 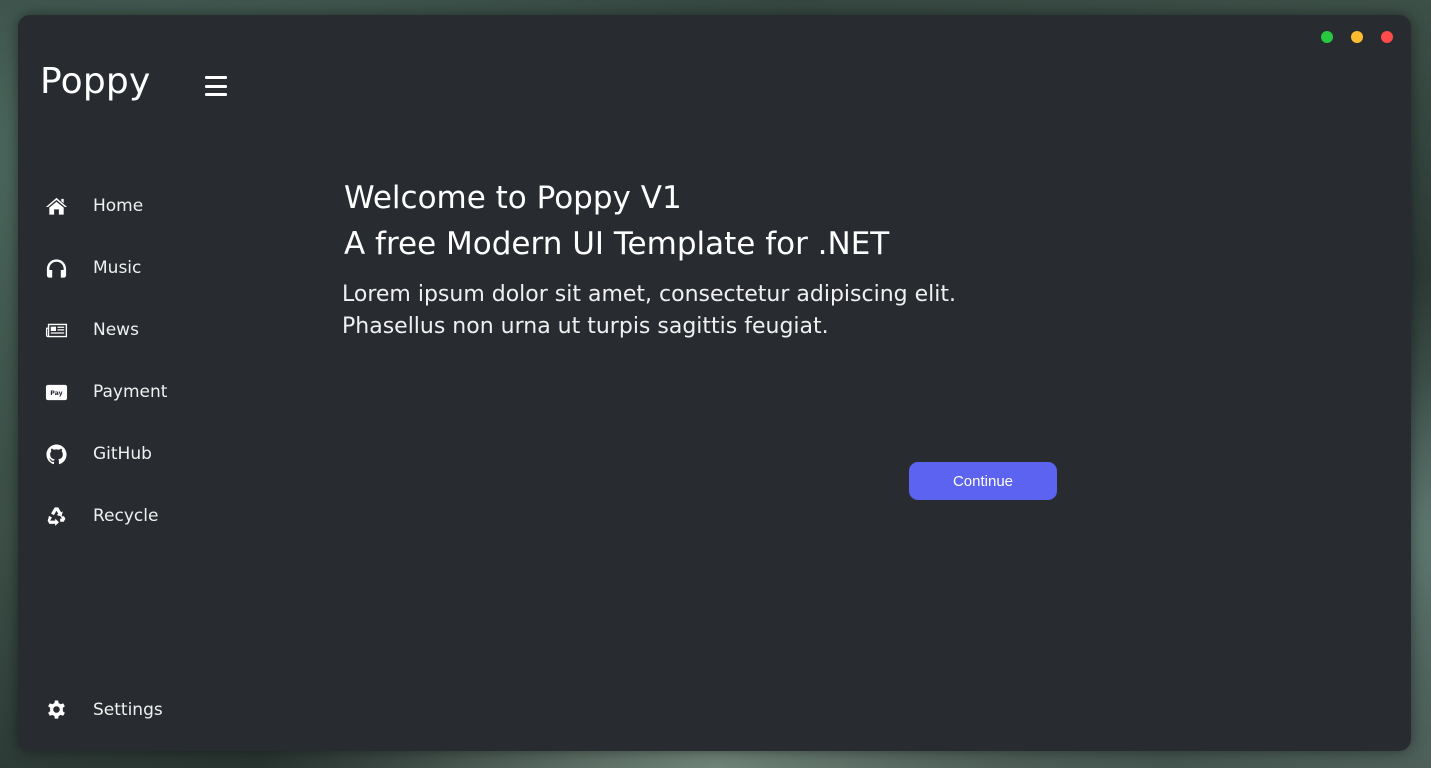 I want to click on svg-text: Pay, so click(x=56, y=392).